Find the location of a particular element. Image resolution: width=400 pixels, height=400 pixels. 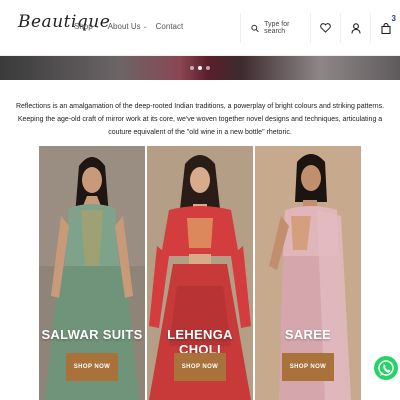

nav-contact: Contact is located at coordinates (170, 26).